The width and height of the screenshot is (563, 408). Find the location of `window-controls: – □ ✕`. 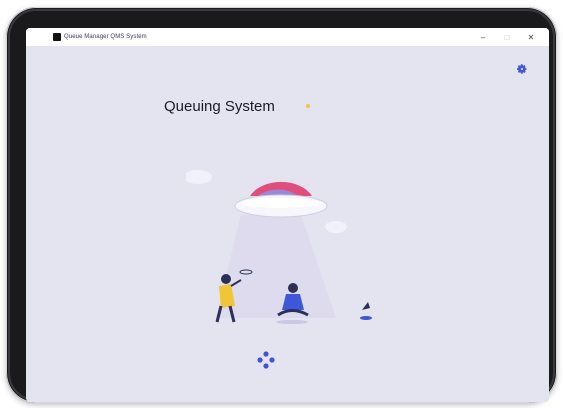

window-controls: – □ ✕ is located at coordinates (507, 37).